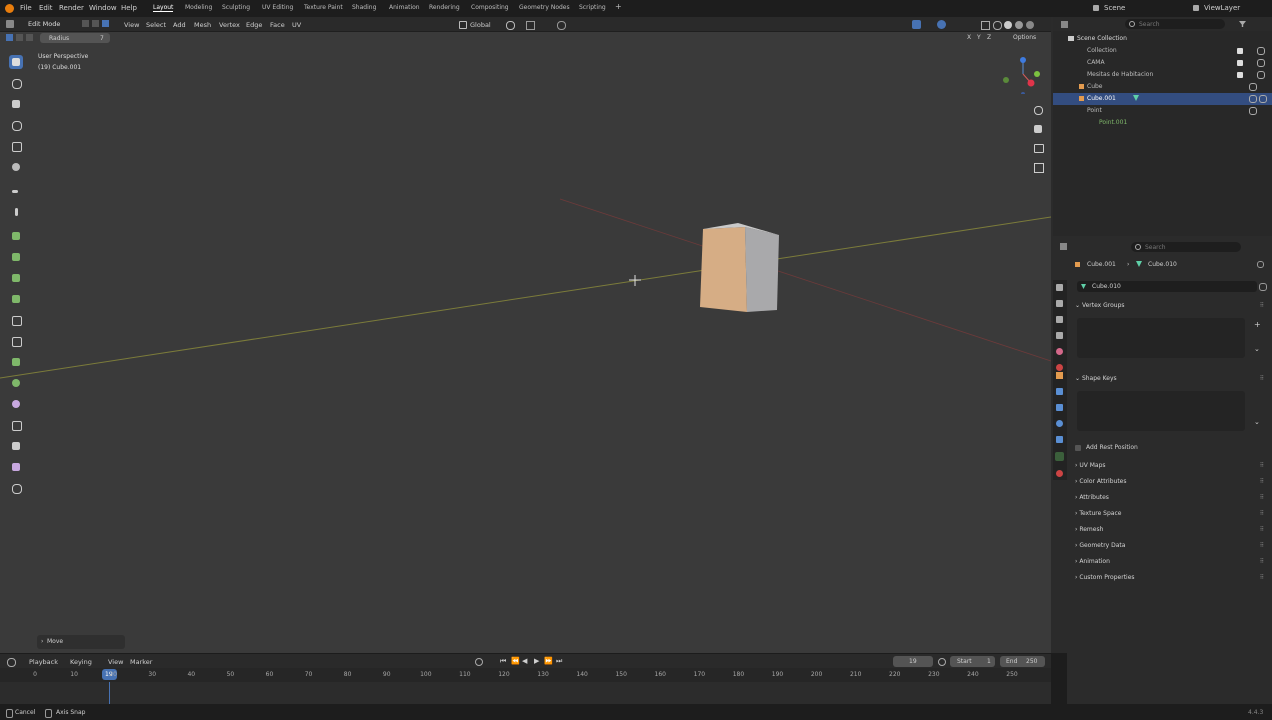 The image size is (1272, 720). I want to click on tab-layout: Layout, so click(163, 8).